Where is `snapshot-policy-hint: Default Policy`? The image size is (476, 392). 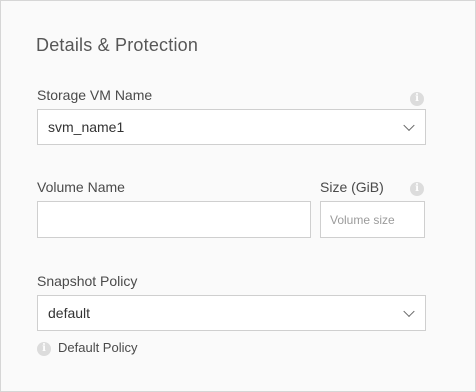
snapshot-policy-hint: Default Policy is located at coordinates (98, 347).